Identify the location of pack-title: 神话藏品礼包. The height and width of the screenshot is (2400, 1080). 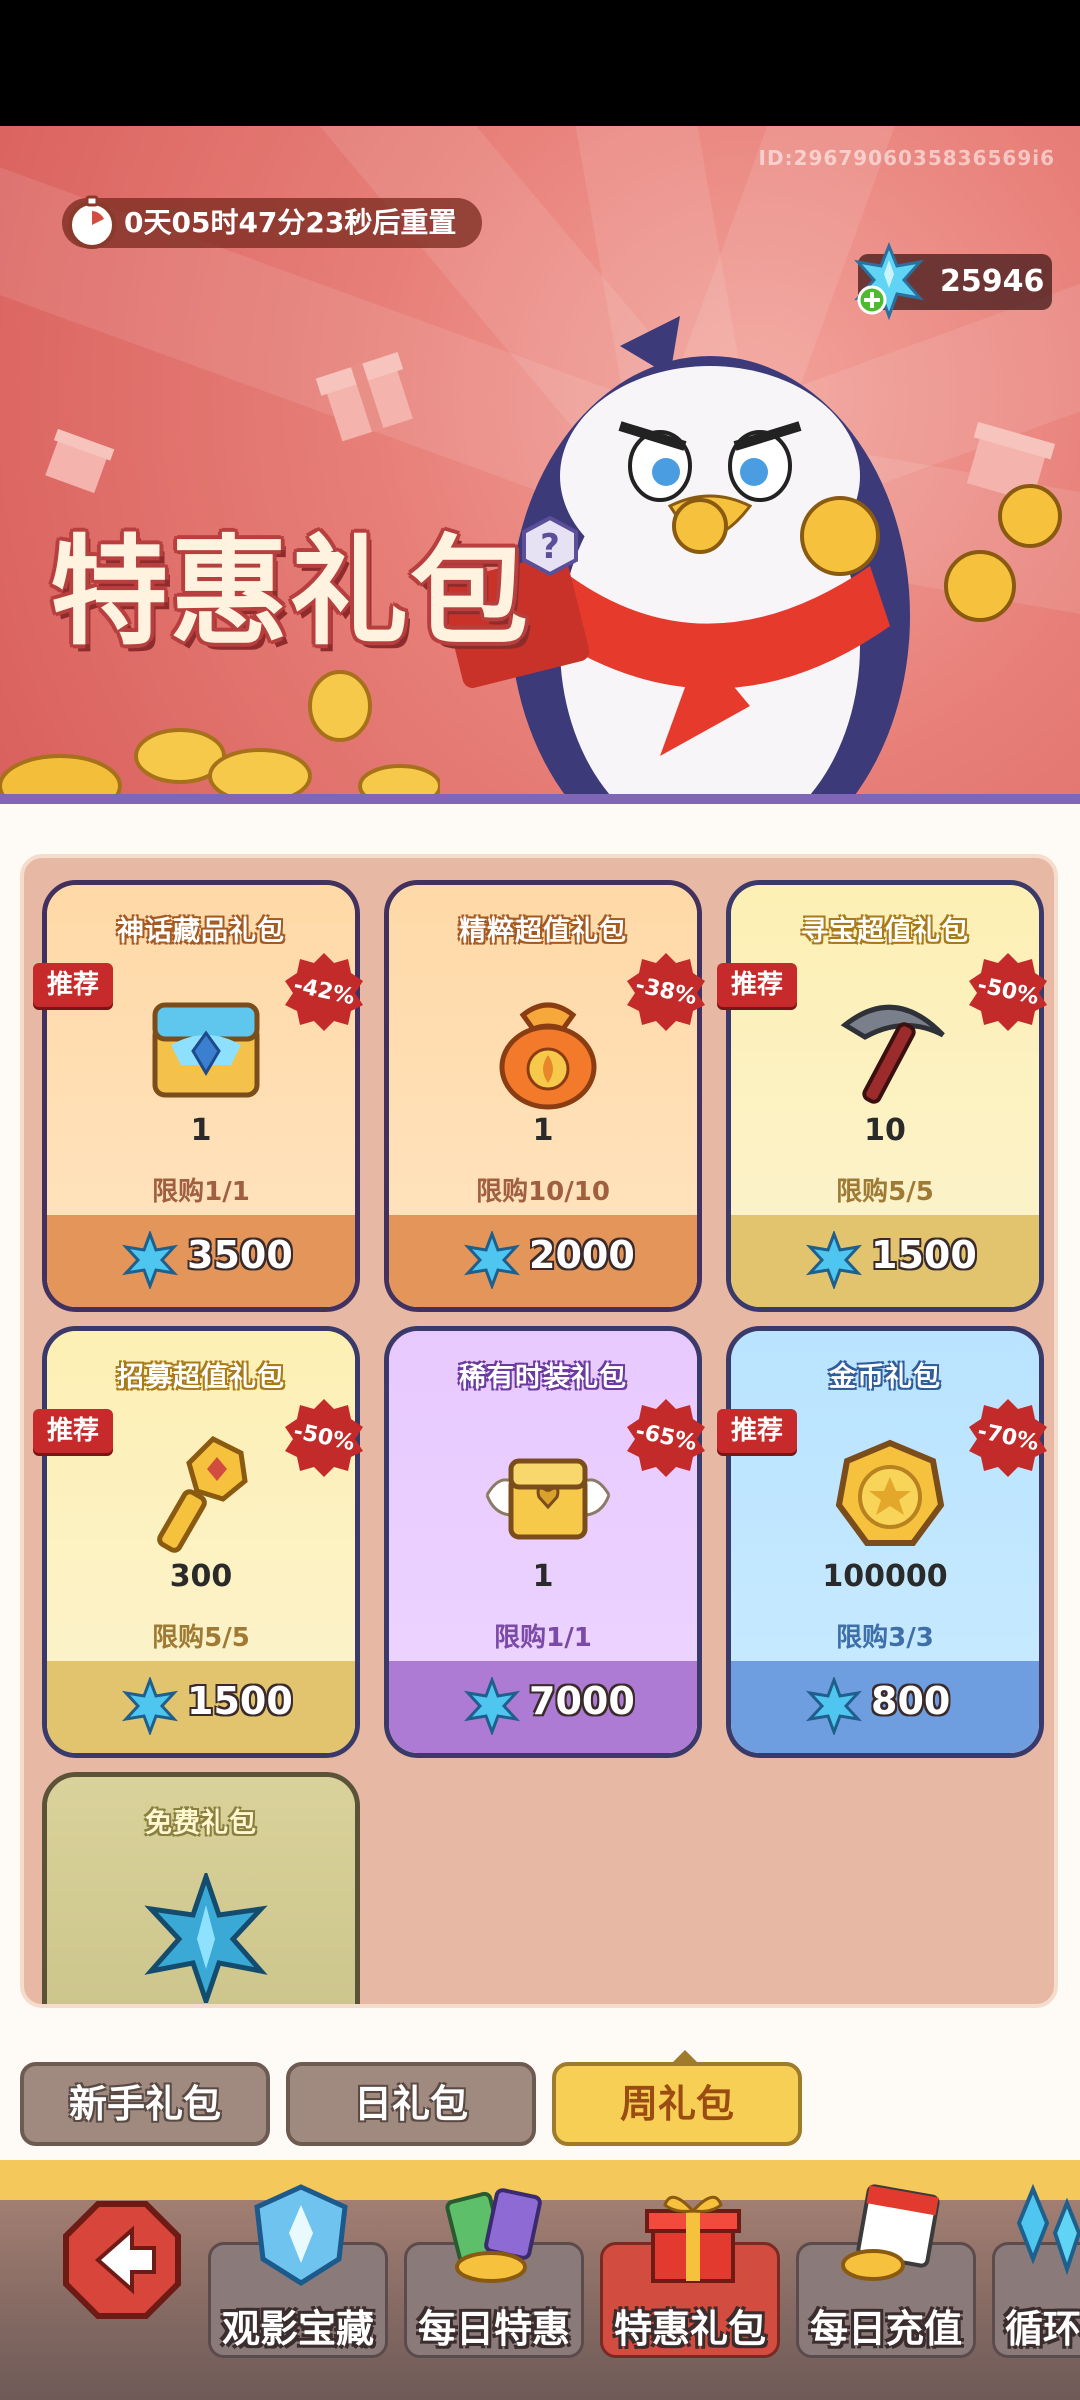
(201, 931).